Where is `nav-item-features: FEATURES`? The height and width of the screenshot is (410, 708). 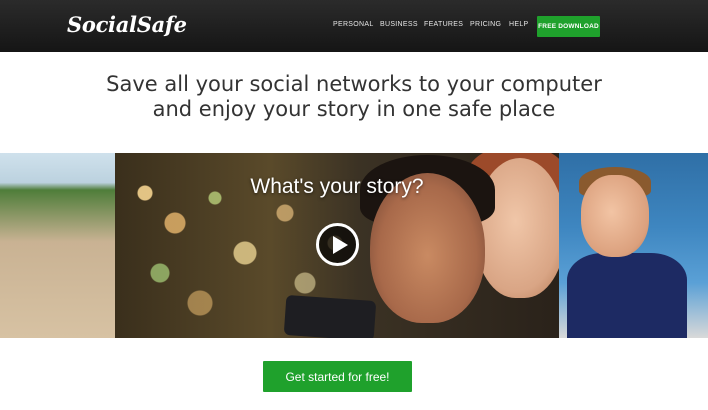
nav-item-features: FEATURES is located at coordinates (443, 24).